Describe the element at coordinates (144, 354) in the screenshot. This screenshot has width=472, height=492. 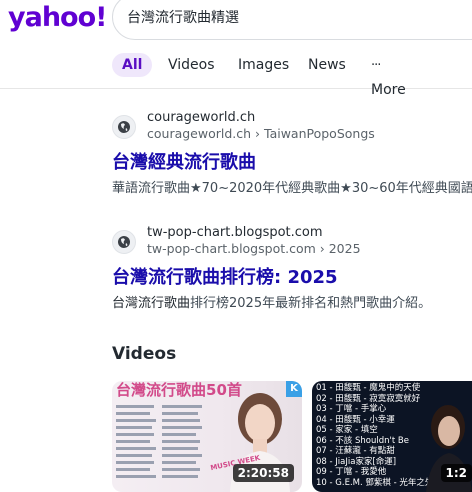
I see `videos-heading: Videos` at that location.